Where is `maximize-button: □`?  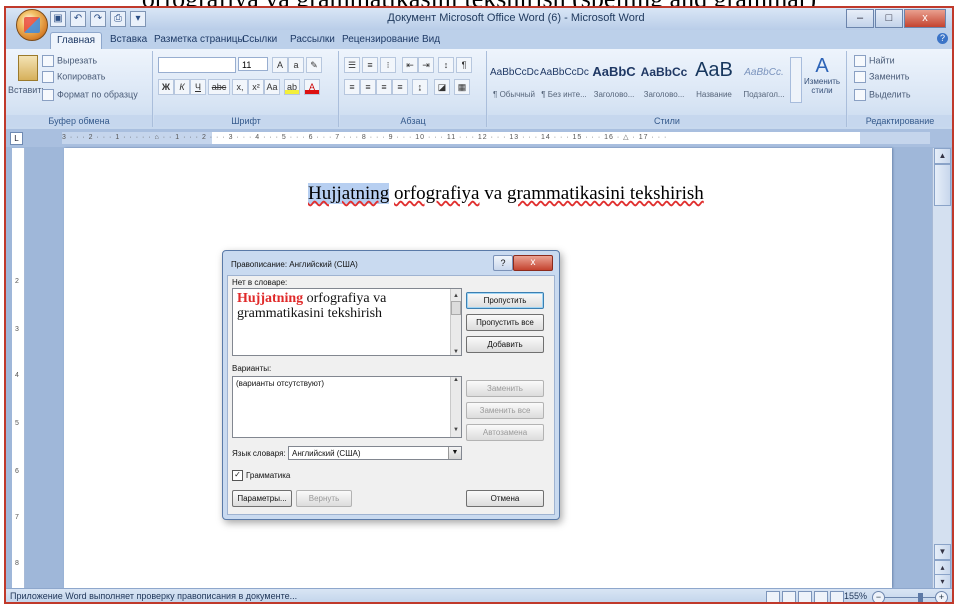
maximize-button: □ is located at coordinates (889, 18).